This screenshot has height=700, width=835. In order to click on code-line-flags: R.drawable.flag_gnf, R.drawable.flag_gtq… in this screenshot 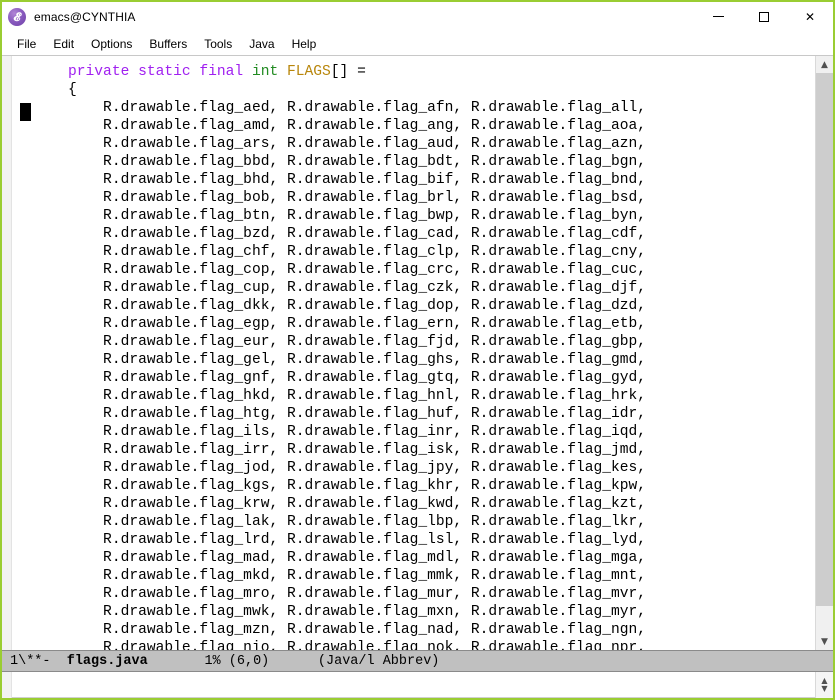, I will do `click(340, 378)`.